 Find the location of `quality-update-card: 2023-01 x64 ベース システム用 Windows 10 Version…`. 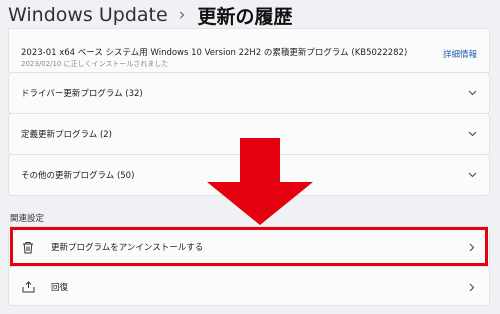

quality-update-card: 2023-01 x64 ベース システム用 Windows 10 Version… is located at coordinates (249, 51).